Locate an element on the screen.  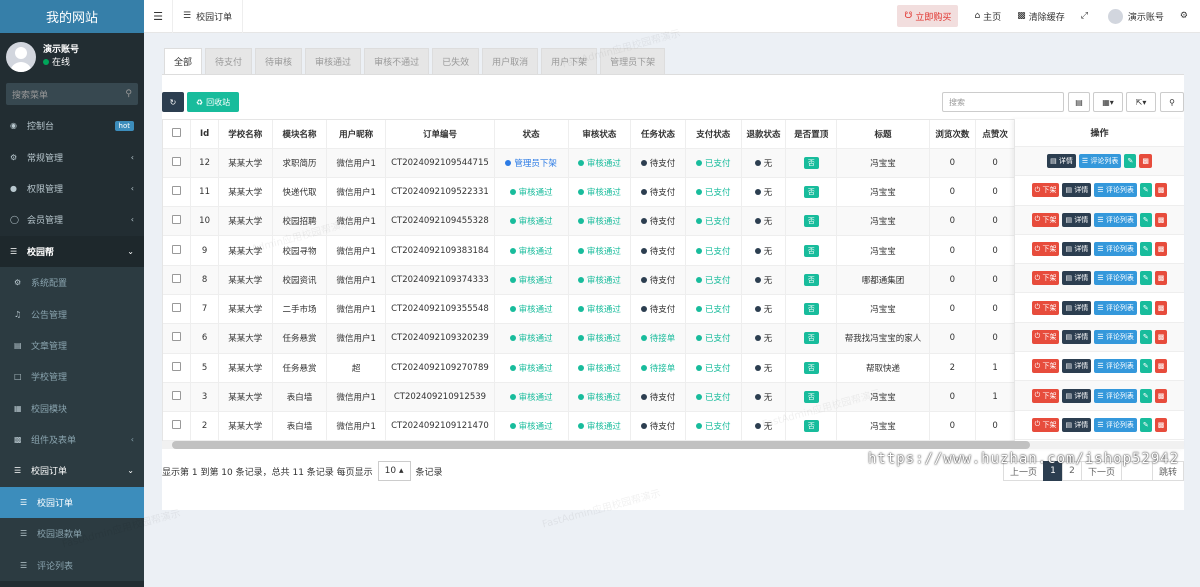
clear-cache-button: ▩ 清除缓存 is located at coordinates (1041, 16).